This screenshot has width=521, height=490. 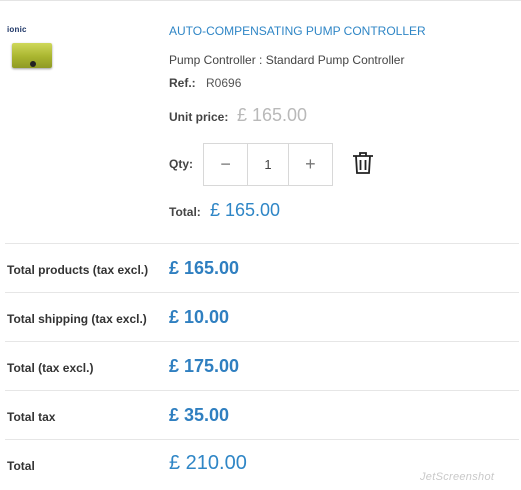 What do you see at coordinates (77, 319) in the screenshot?
I see `summary-label: Total shipping (tax excl.)` at bounding box center [77, 319].